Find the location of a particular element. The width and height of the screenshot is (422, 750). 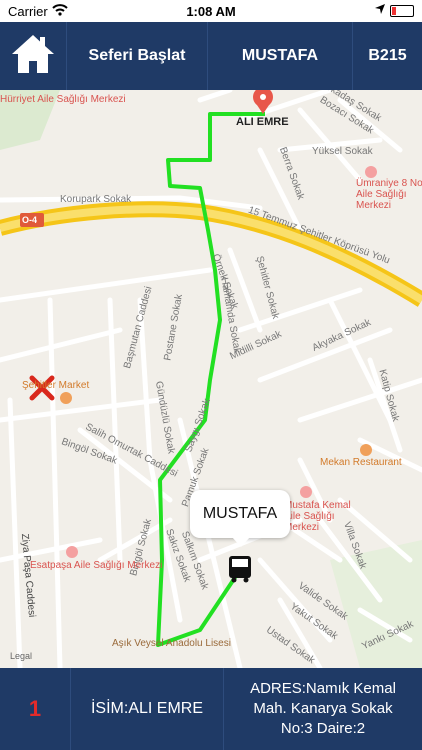

bus-code: B215 is located at coordinates (387, 55).